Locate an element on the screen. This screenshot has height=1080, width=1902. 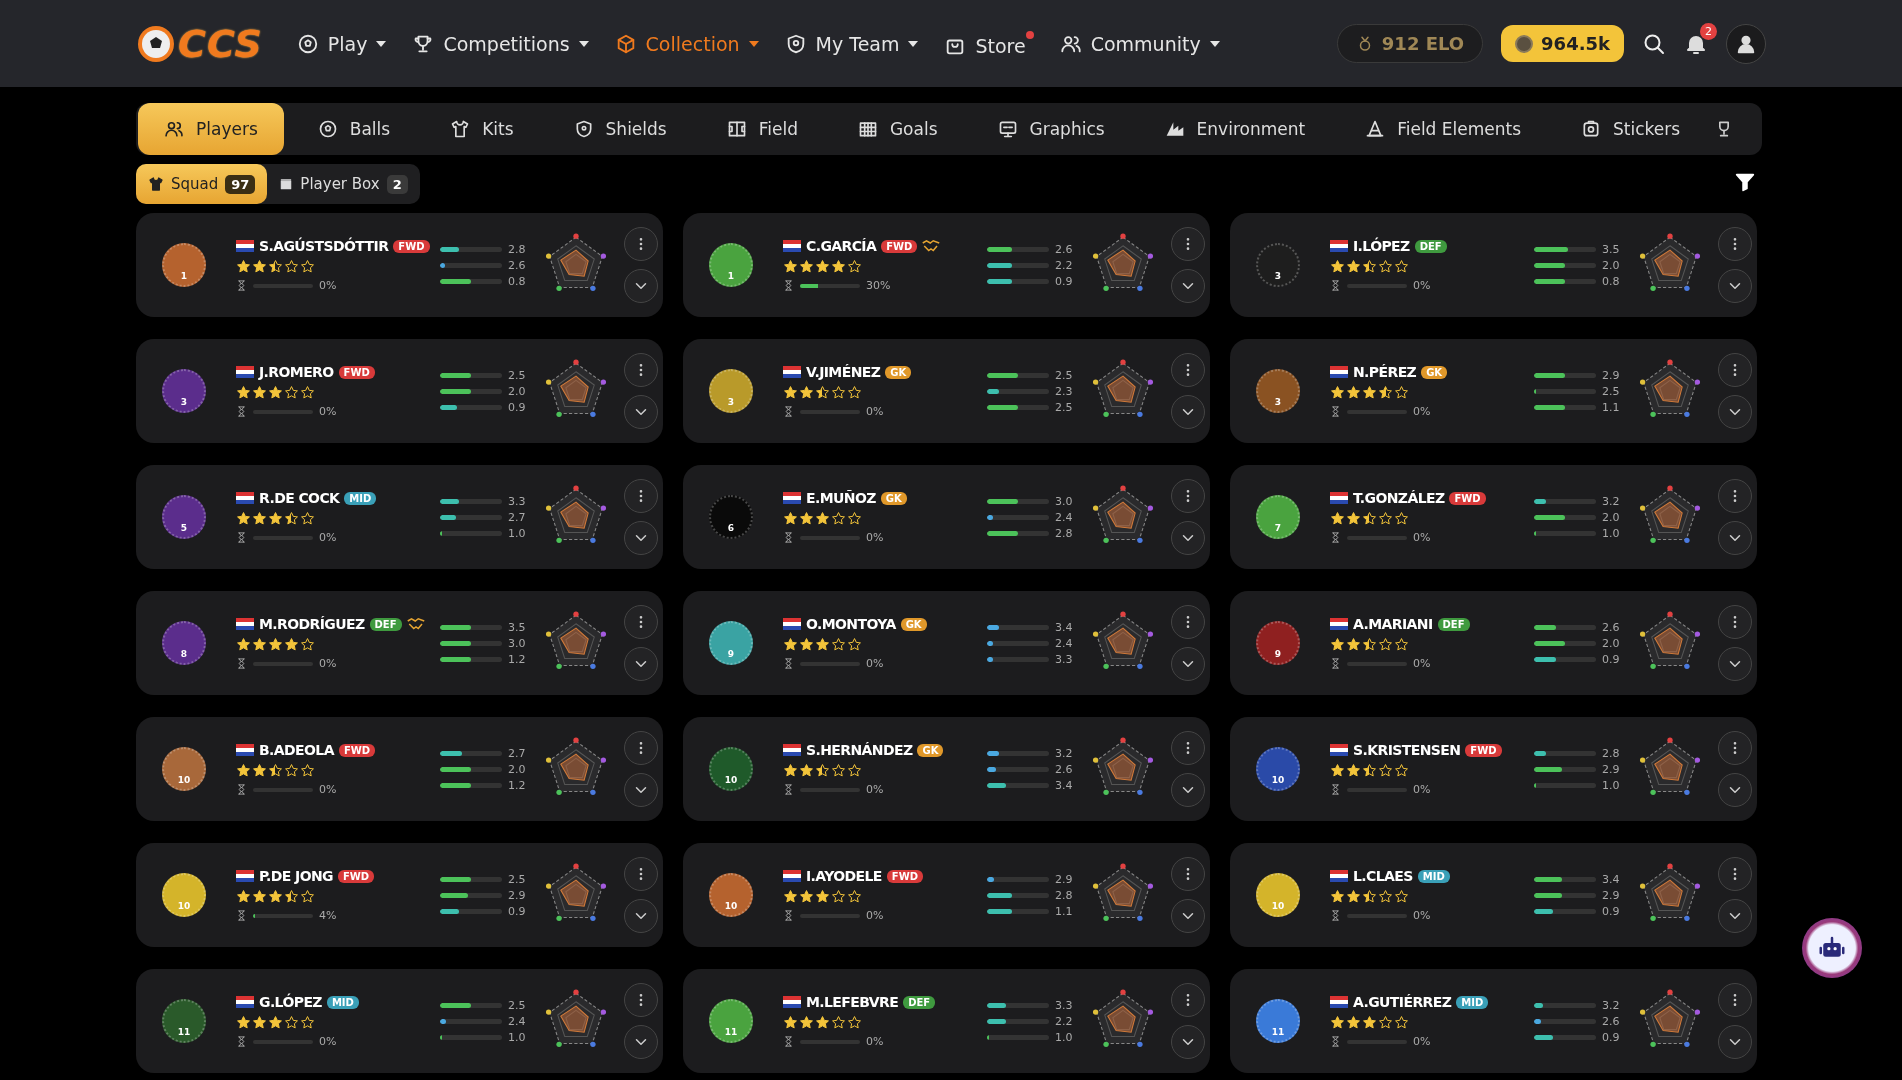
nav-item: Play is located at coordinates (341, 43).